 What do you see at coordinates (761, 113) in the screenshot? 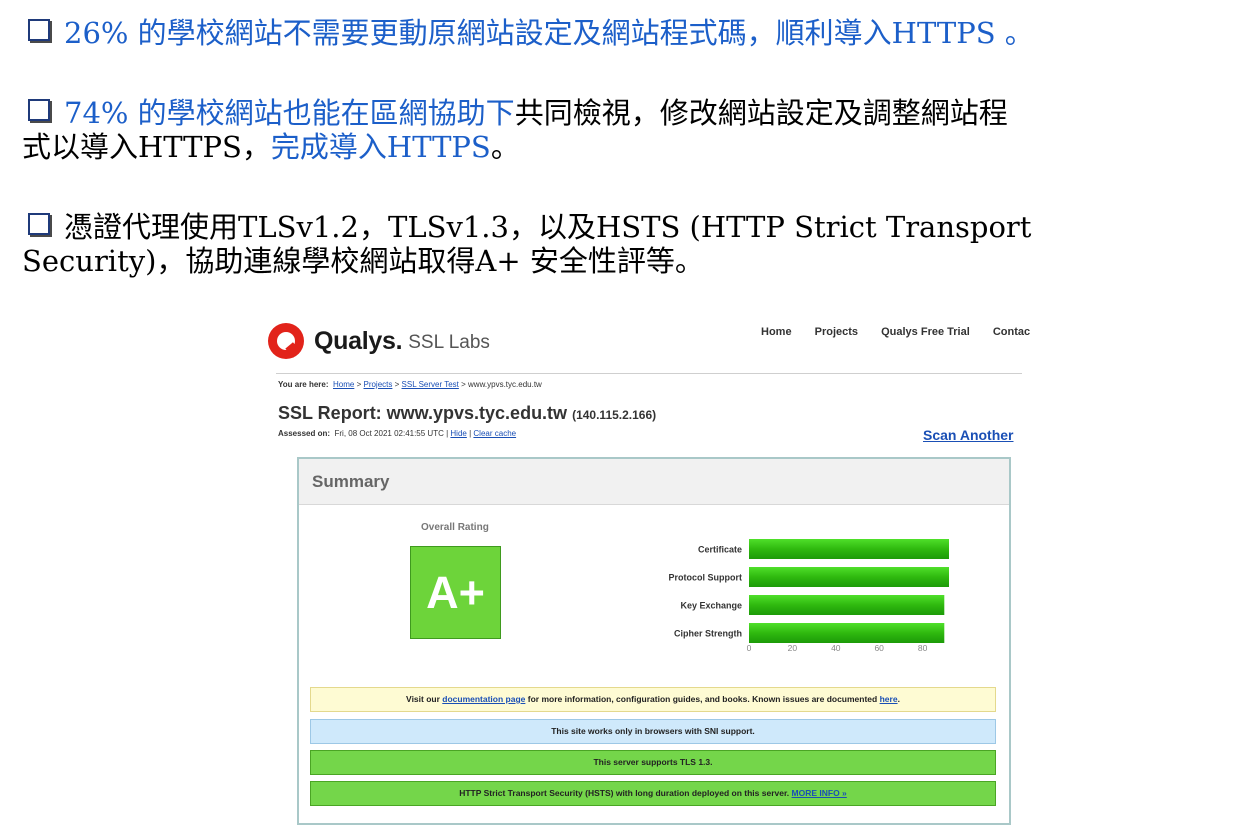
I see `bullet-2-black-text: 共同檢視，修改網站設定及調整網站程` at bounding box center [761, 113].